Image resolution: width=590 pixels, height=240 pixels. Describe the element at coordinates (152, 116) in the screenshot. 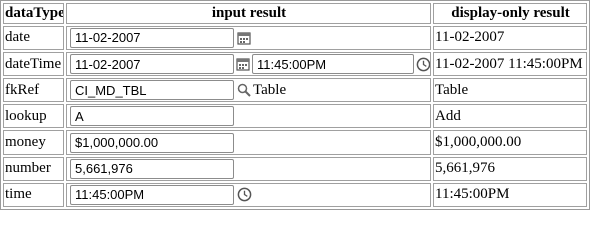

I see `lookup-input` at that location.